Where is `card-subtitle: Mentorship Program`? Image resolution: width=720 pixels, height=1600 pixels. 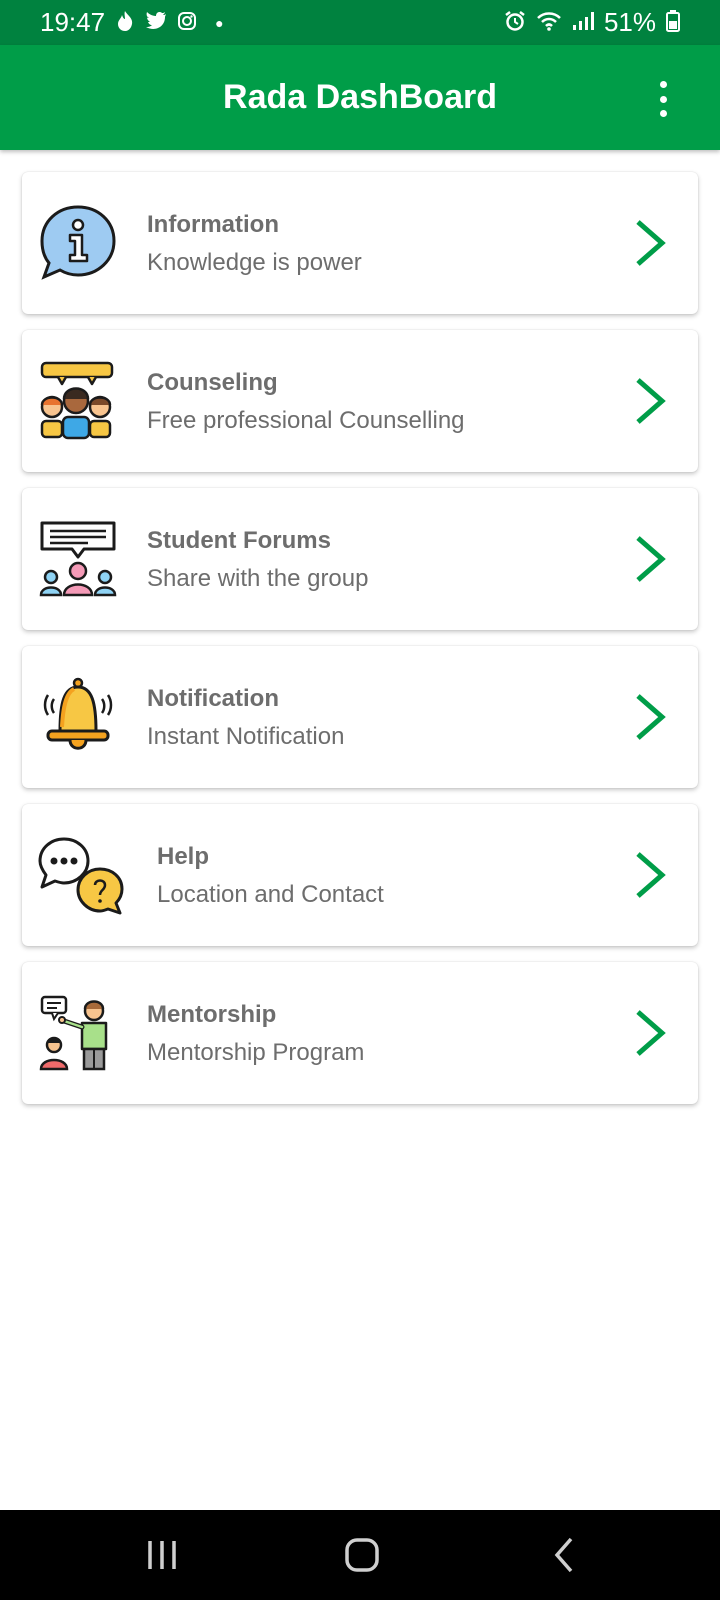 card-subtitle: Mentorship Program is located at coordinates (256, 1052).